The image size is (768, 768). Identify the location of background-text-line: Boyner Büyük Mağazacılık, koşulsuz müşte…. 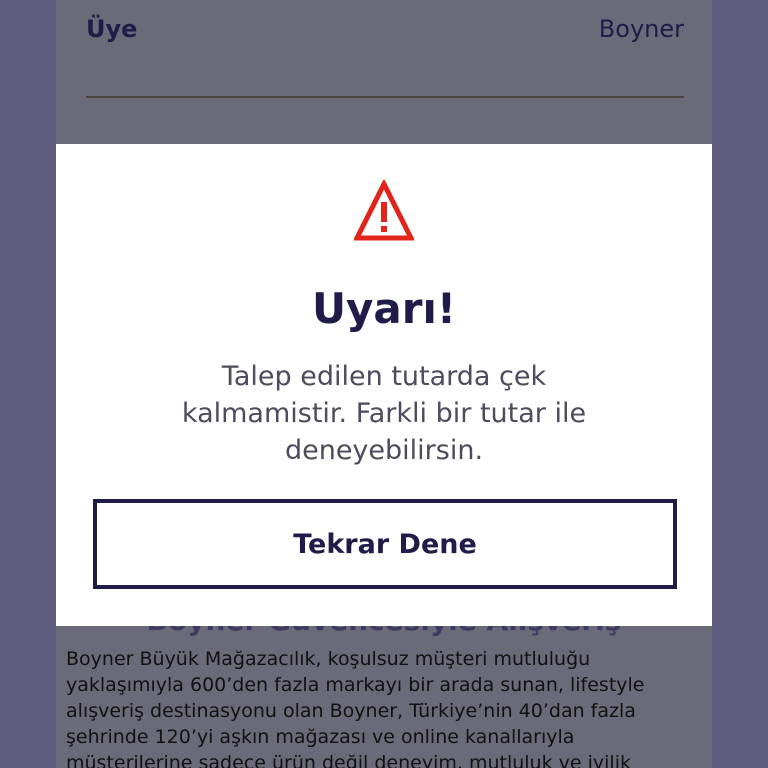
(328, 659).